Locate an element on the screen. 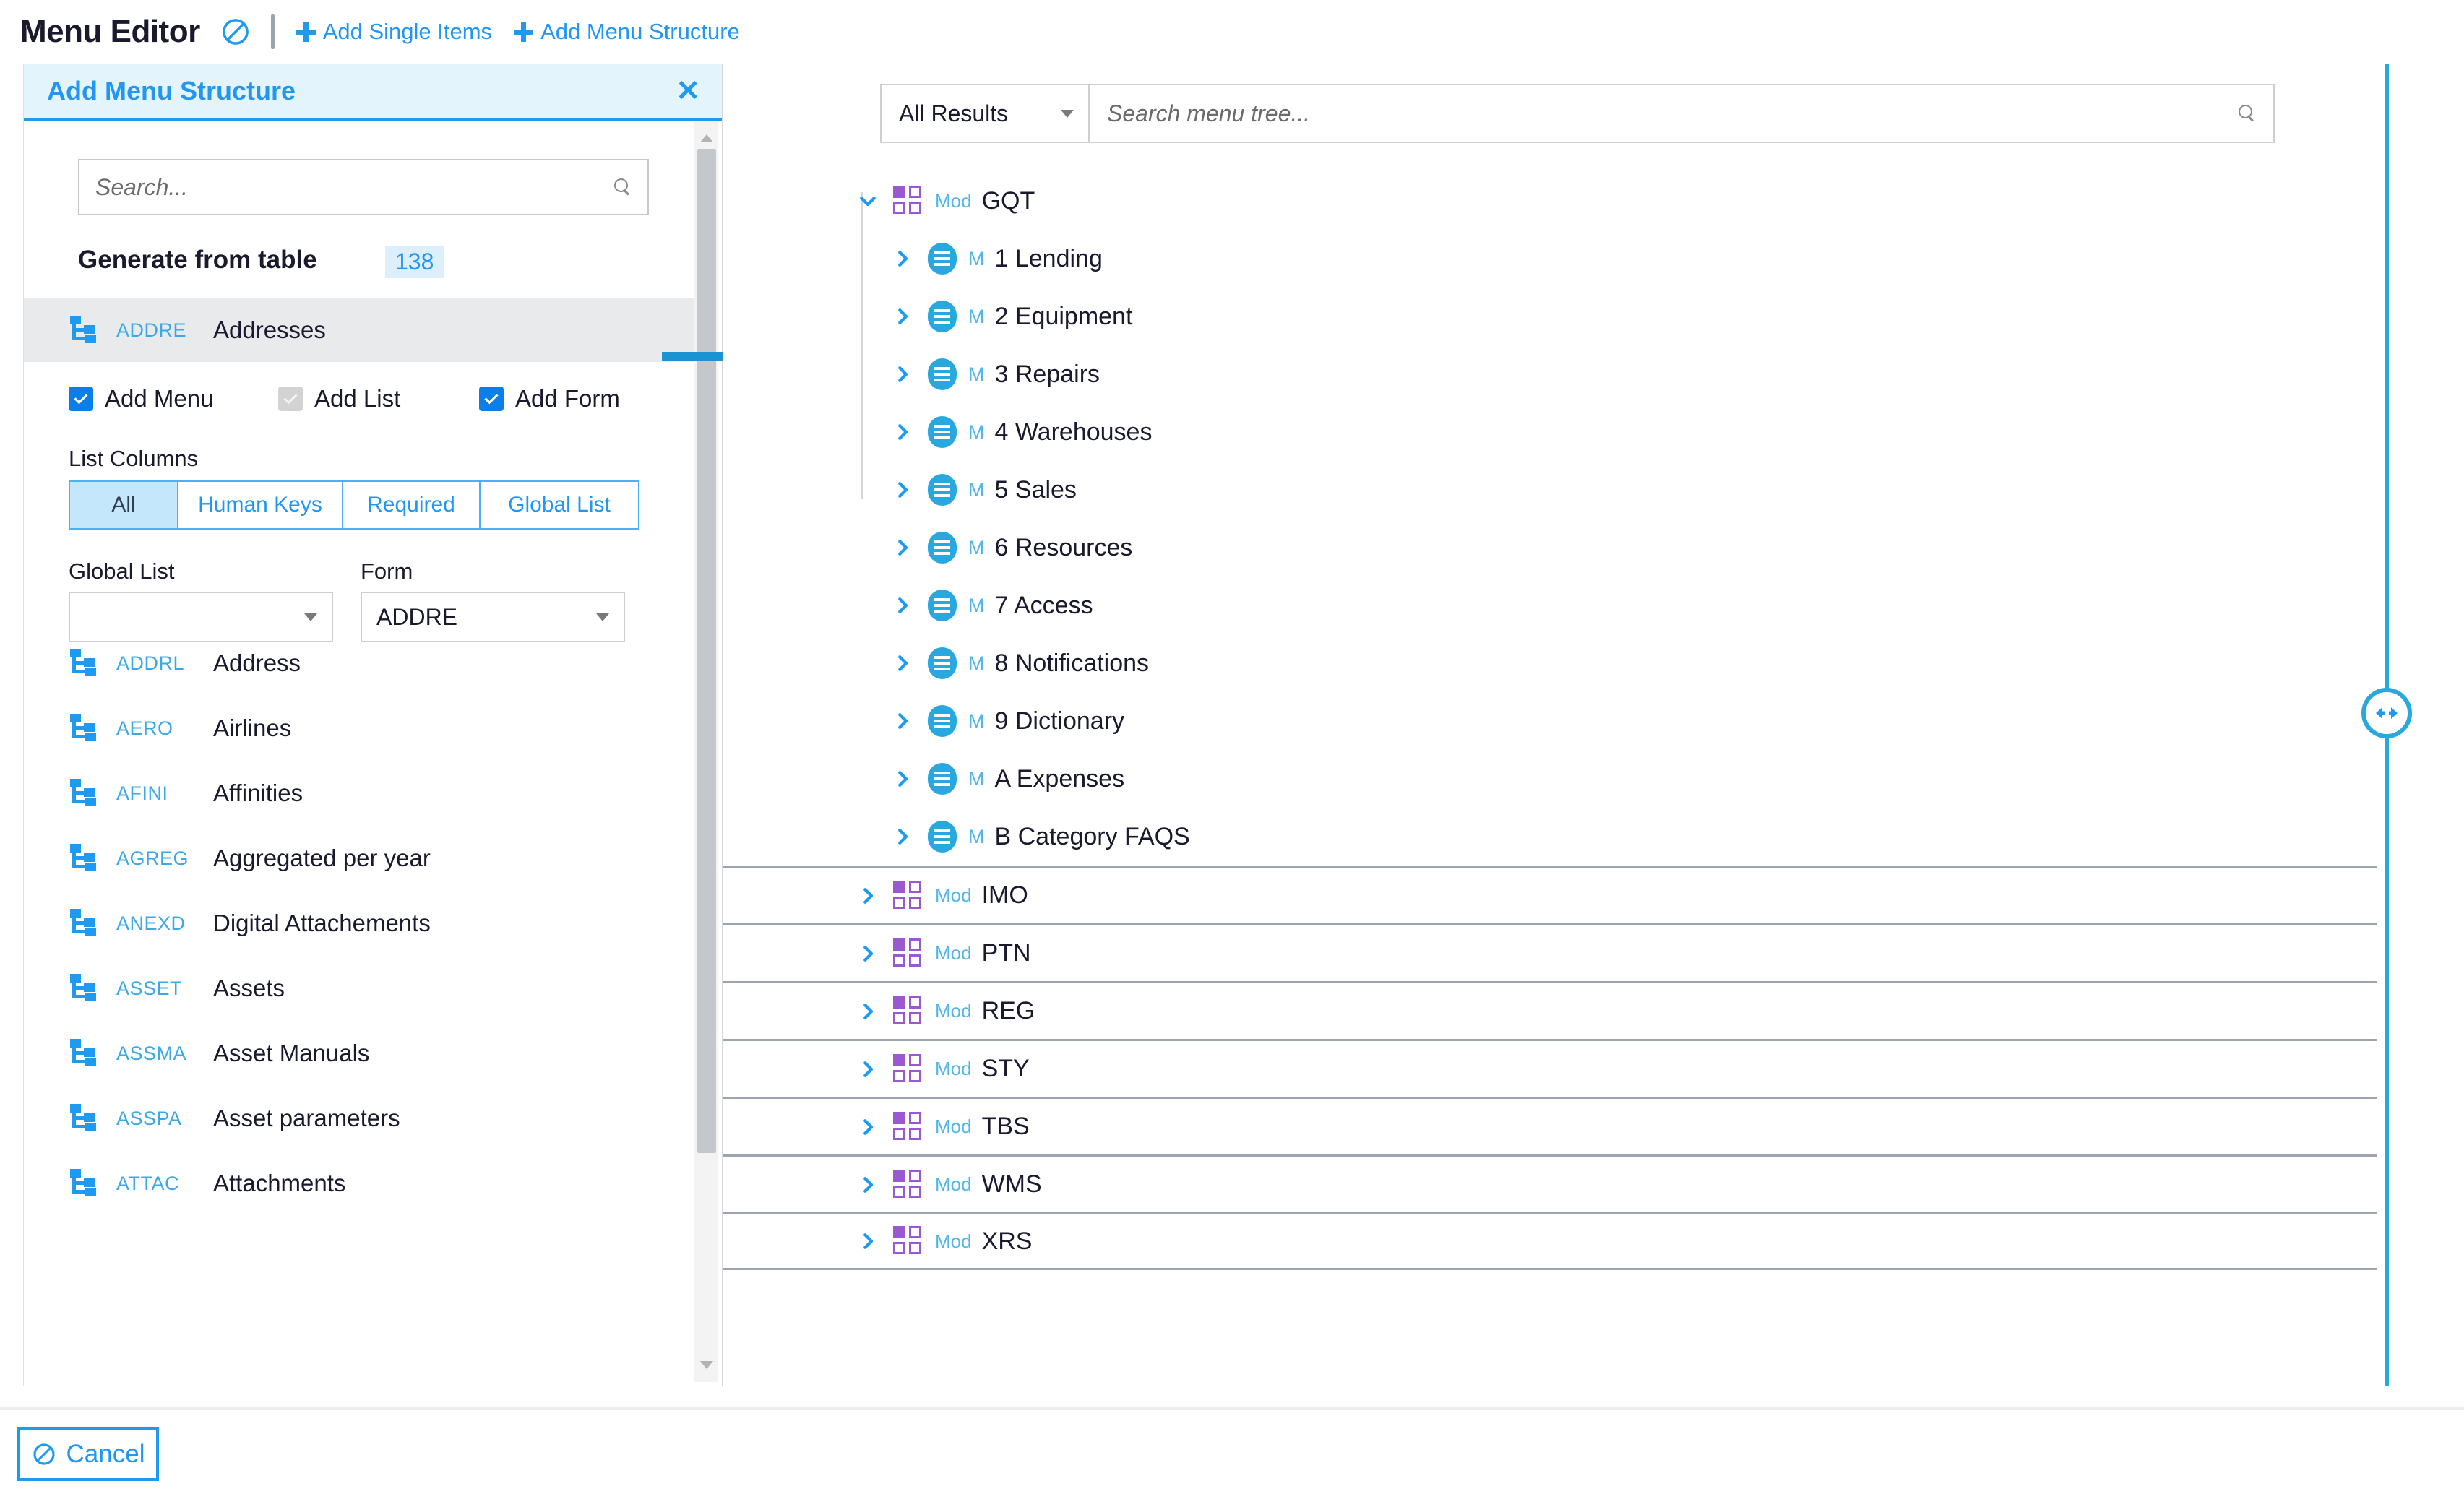 This screenshot has height=1502, width=2464. tree-node-child: M A Expenses is located at coordinates (1550, 779).